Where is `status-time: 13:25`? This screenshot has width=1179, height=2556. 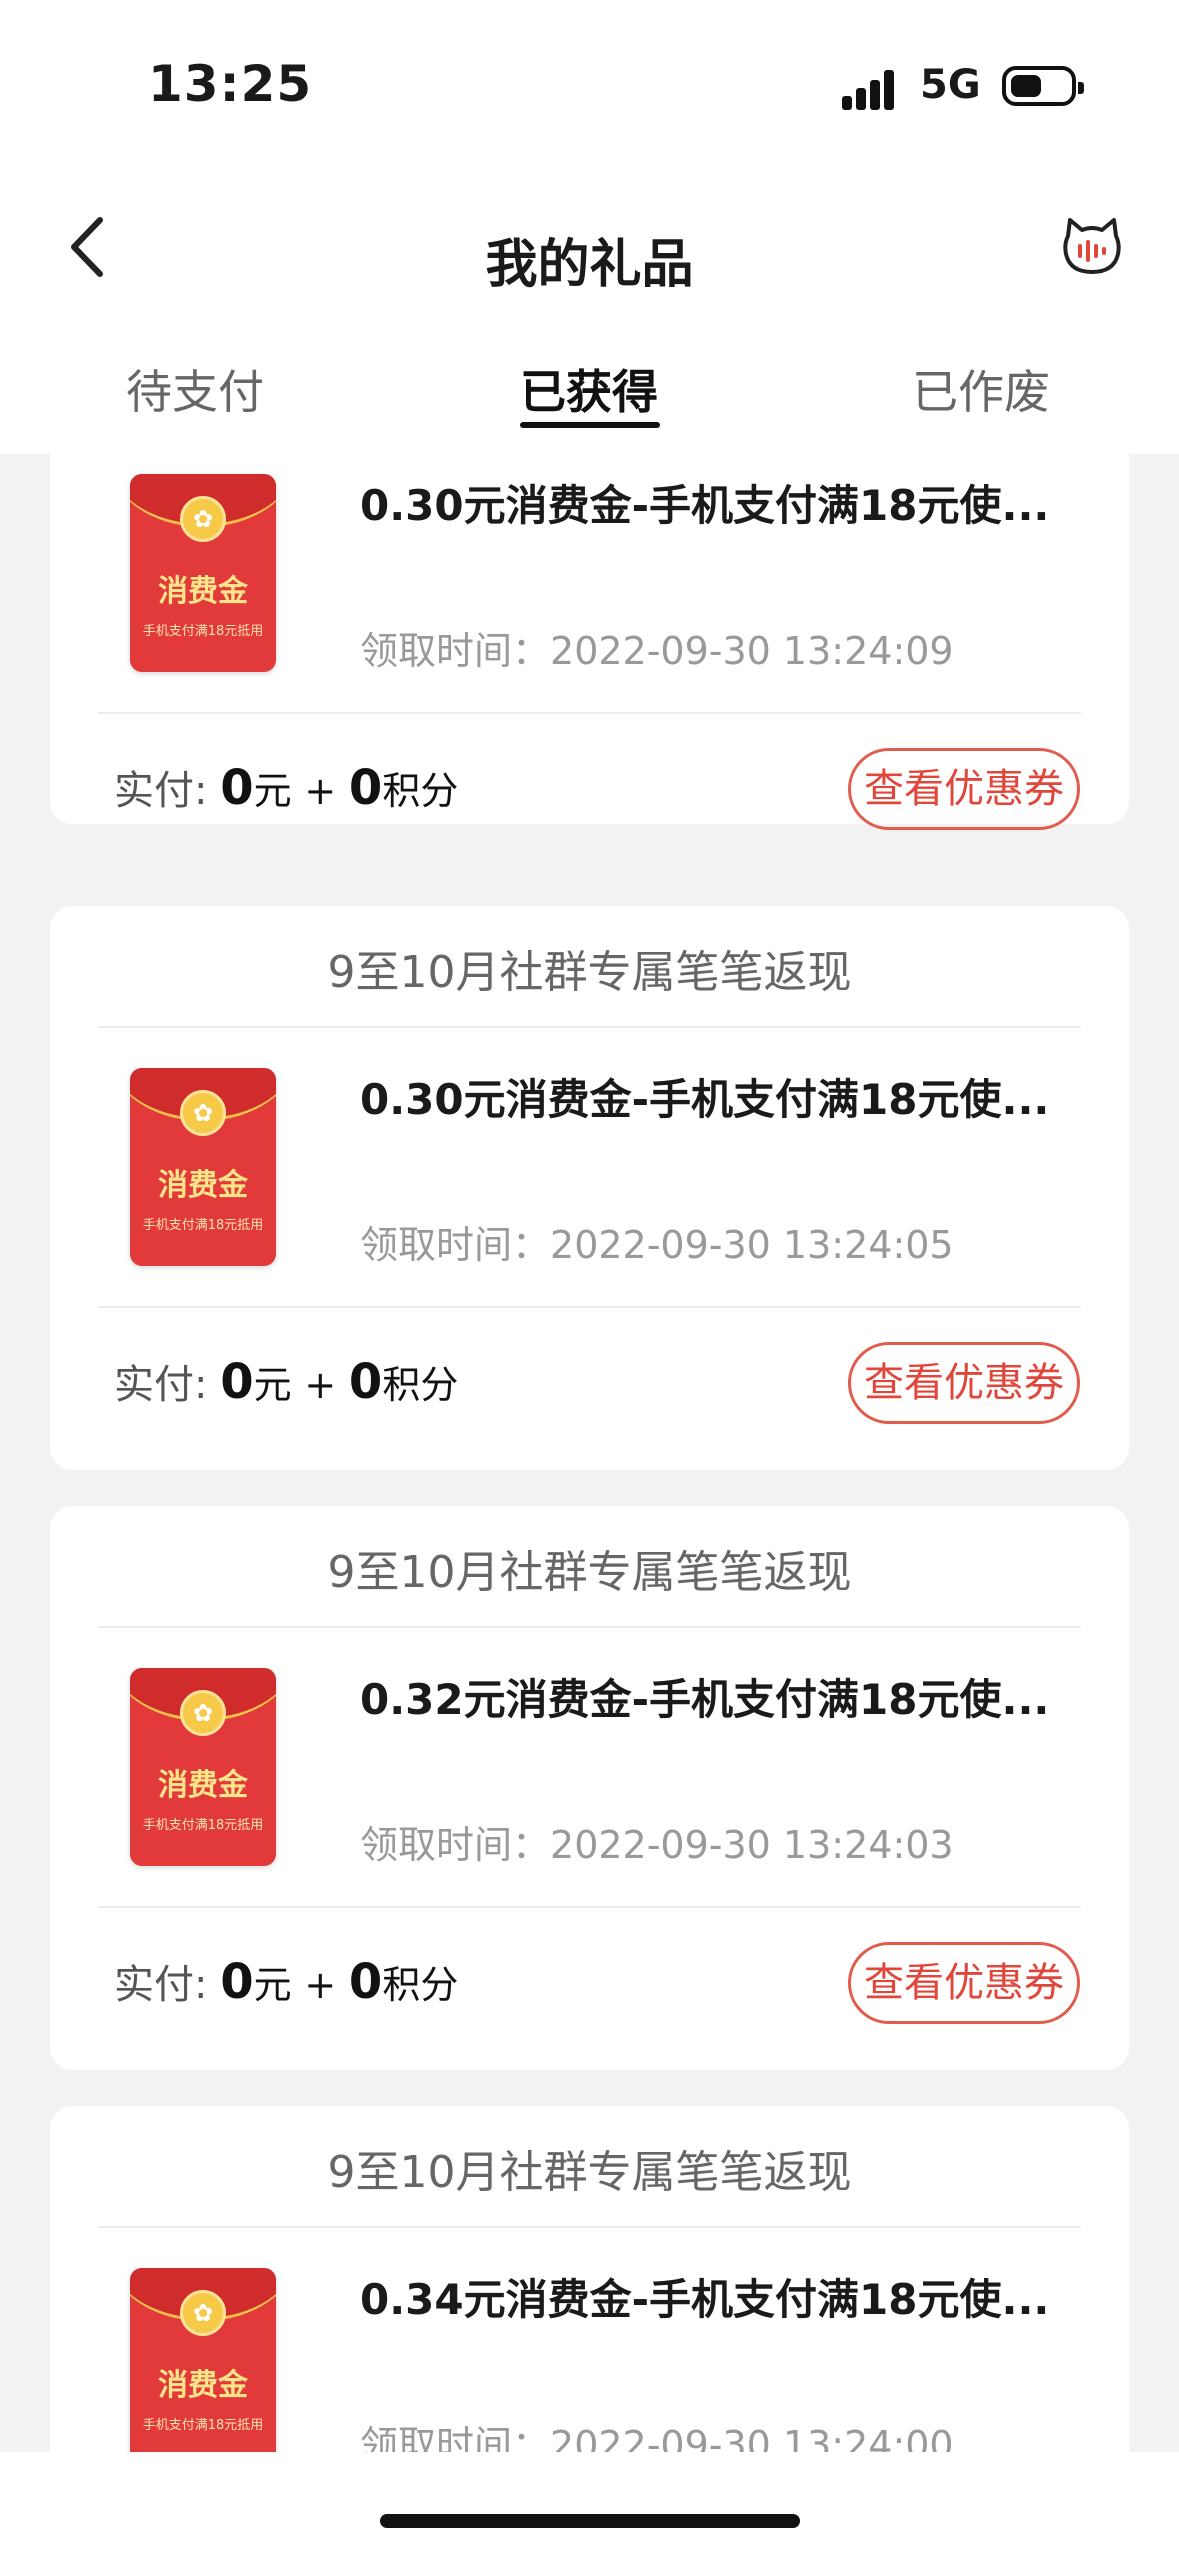
status-time: 13:25 is located at coordinates (230, 84).